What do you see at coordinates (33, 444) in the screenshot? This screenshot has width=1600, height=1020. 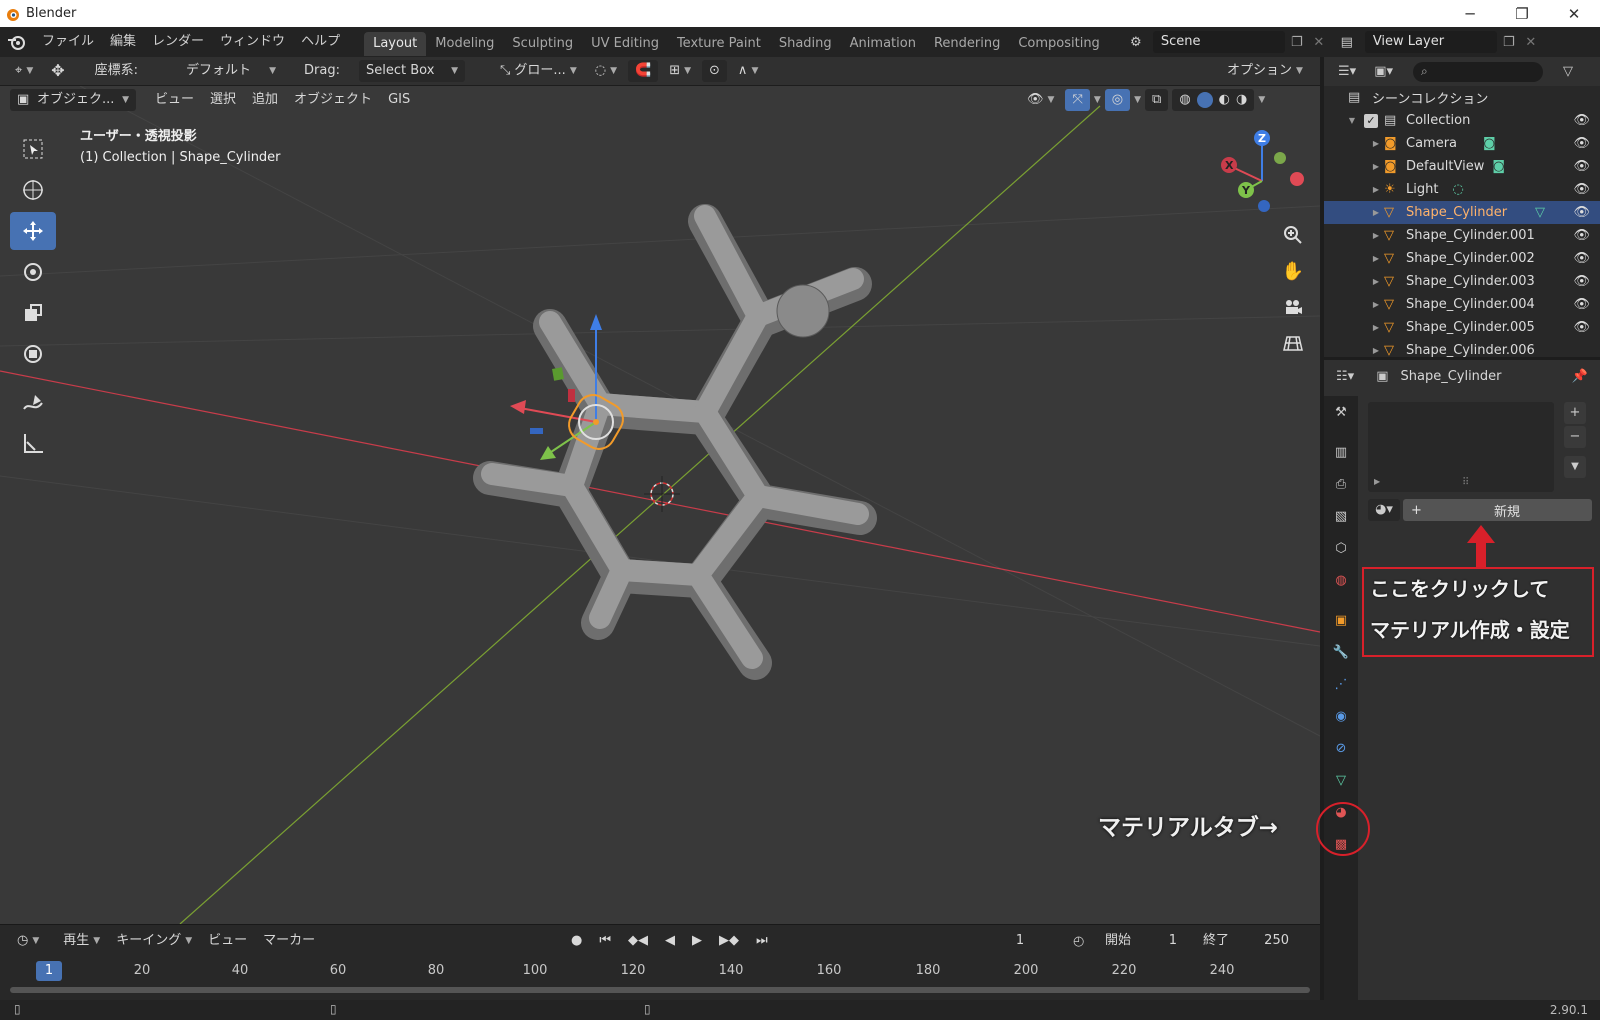 I see `measure-tool-icon` at bounding box center [33, 444].